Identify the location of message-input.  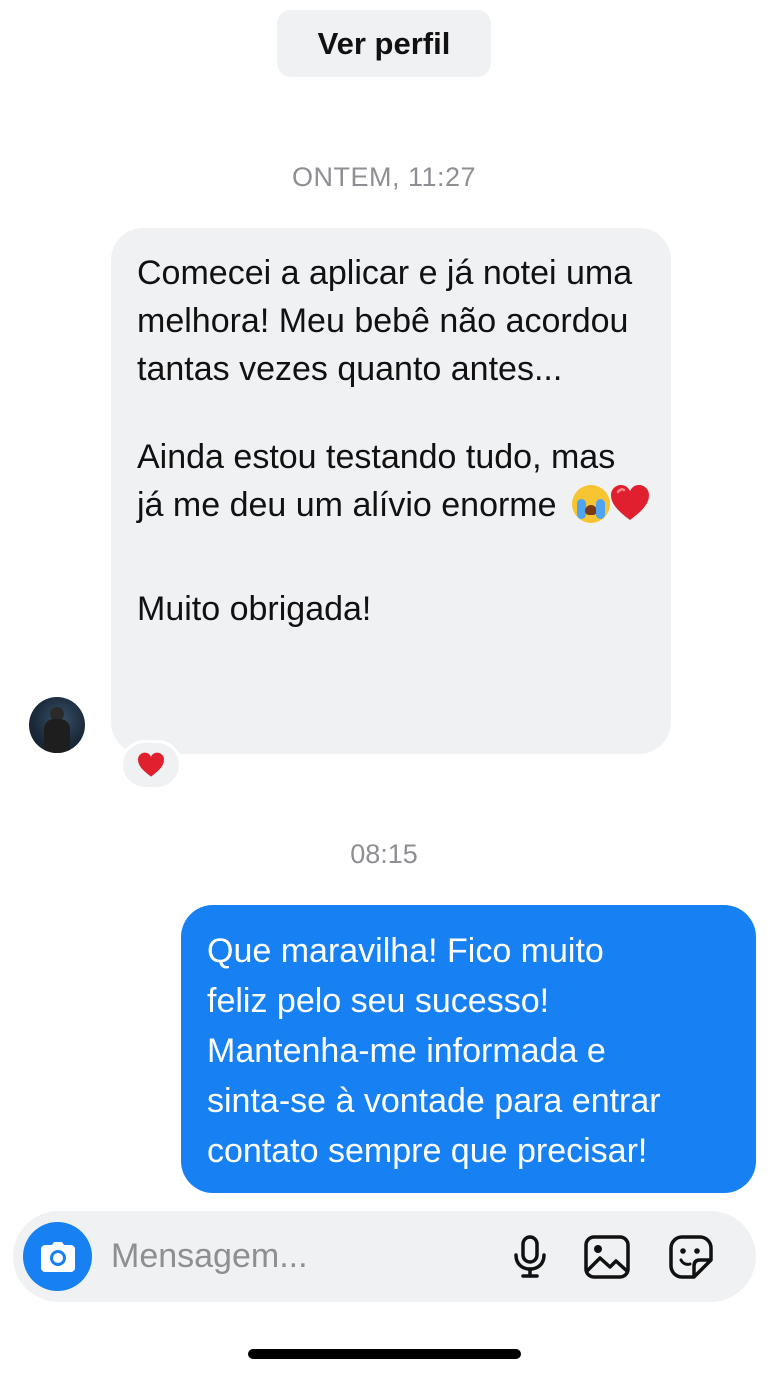
(301, 1256).